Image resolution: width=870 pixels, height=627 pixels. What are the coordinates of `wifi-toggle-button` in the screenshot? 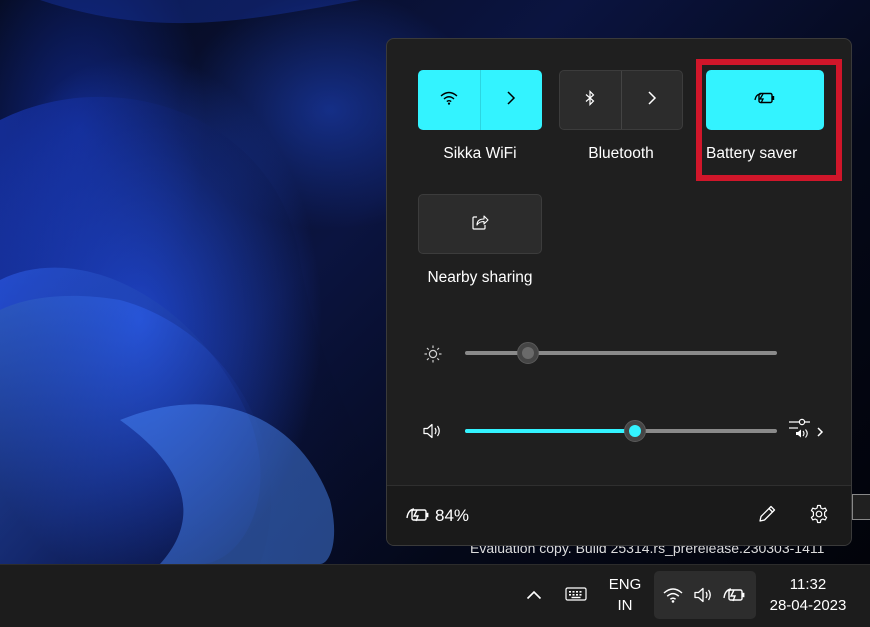 It's located at (449, 100).